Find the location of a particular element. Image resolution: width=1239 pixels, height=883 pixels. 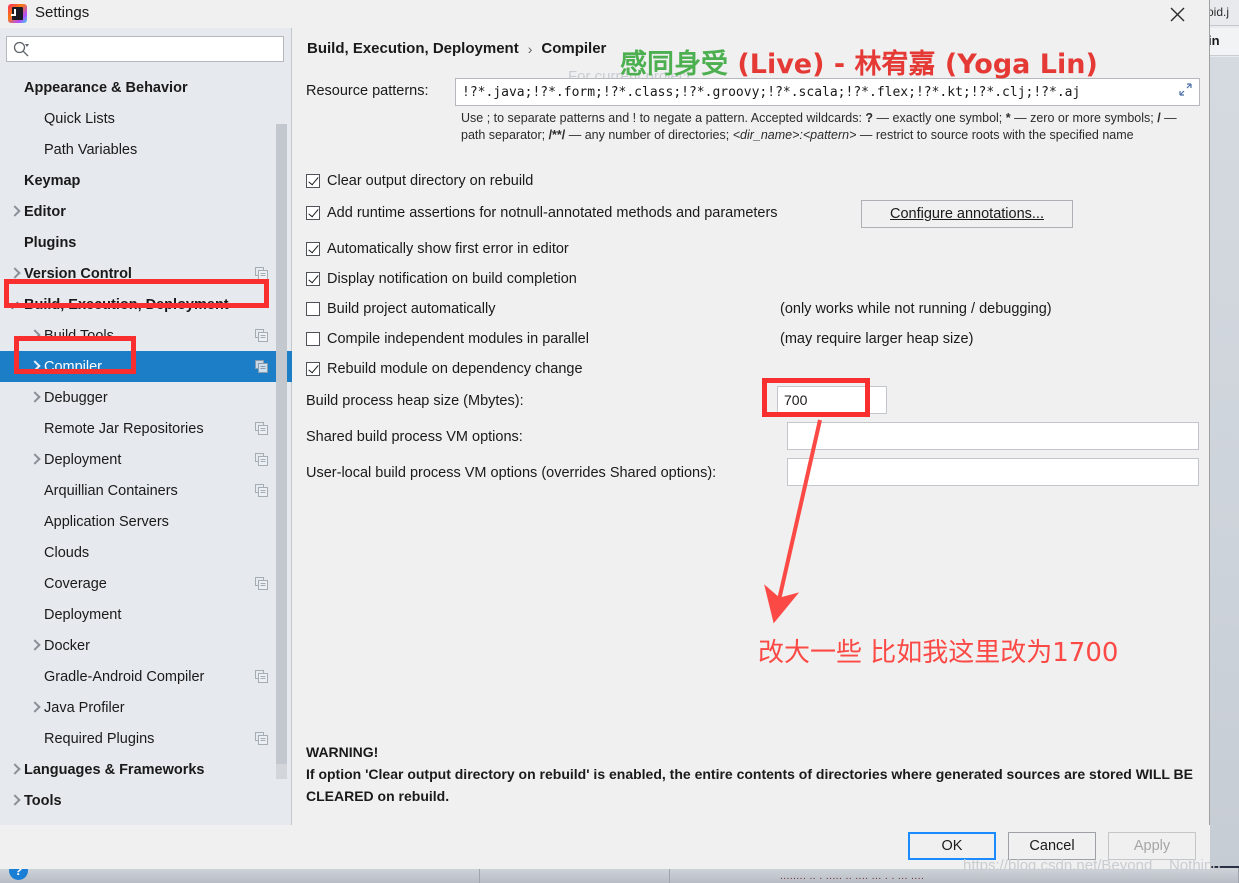

heap-size-label: Build process heap size (Mbytes): is located at coordinates (415, 401).